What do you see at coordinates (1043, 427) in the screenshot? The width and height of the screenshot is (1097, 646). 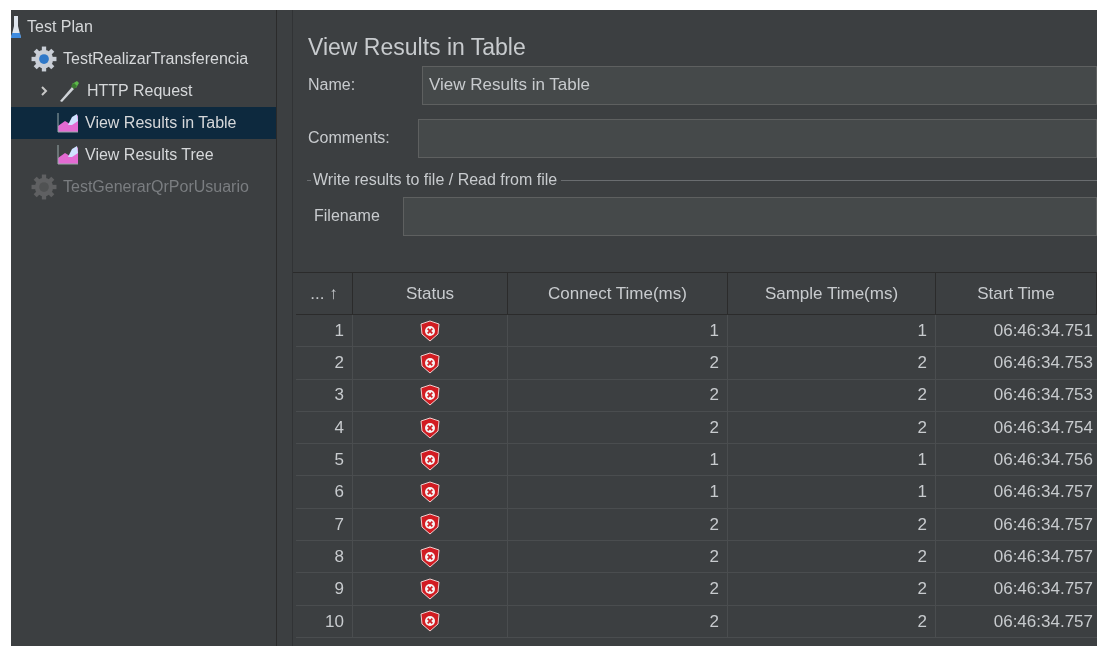 I see `table-cell-text: 06:46:34.754` at bounding box center [1043, 427].